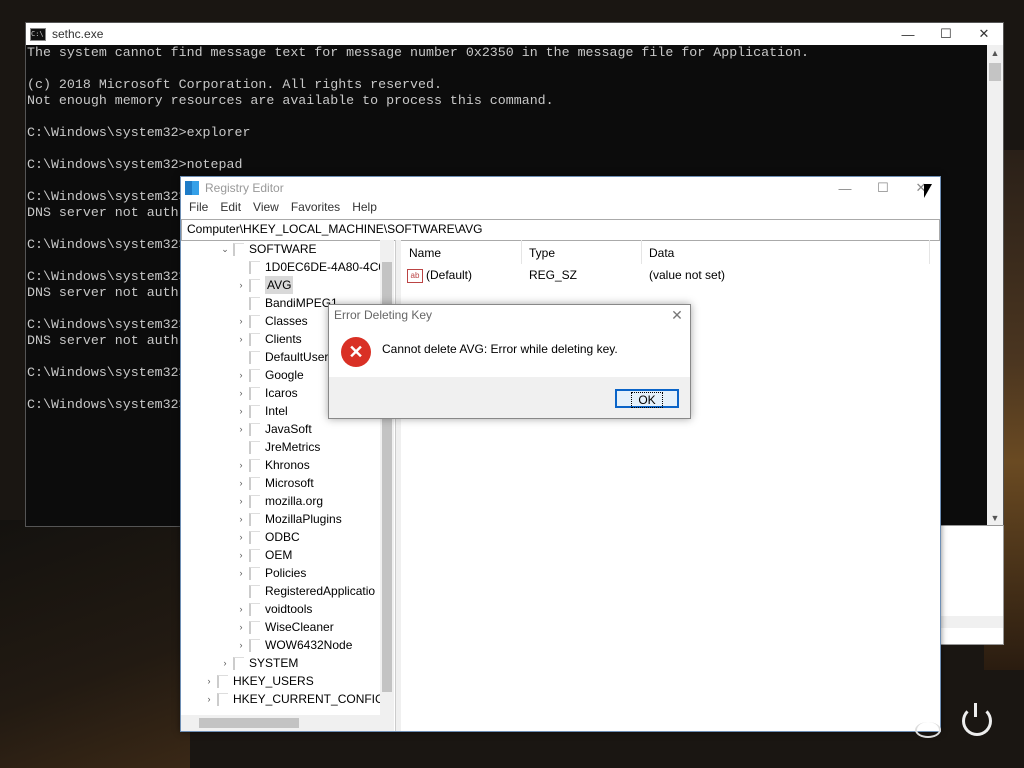 The height and width of the screenshot is (768, 1024). Describe the element at coordinates (881, 729) in the screenshot. I see `network-tray-icon` at that location.